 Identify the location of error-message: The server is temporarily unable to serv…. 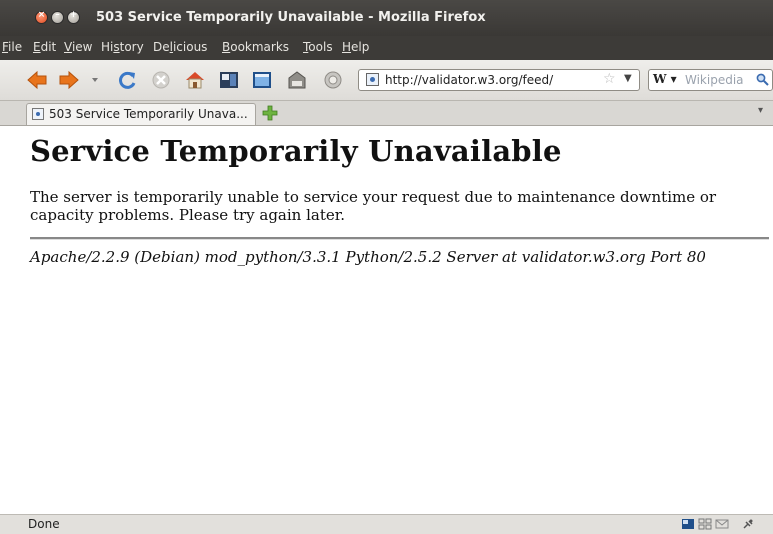
(373, 206).